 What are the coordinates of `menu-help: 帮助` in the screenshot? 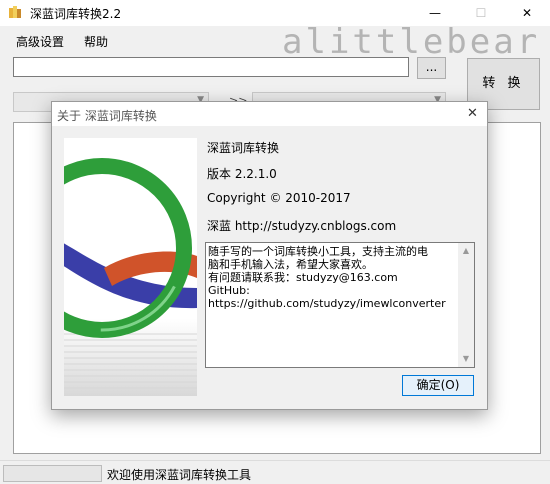 It's located at (96, 41).